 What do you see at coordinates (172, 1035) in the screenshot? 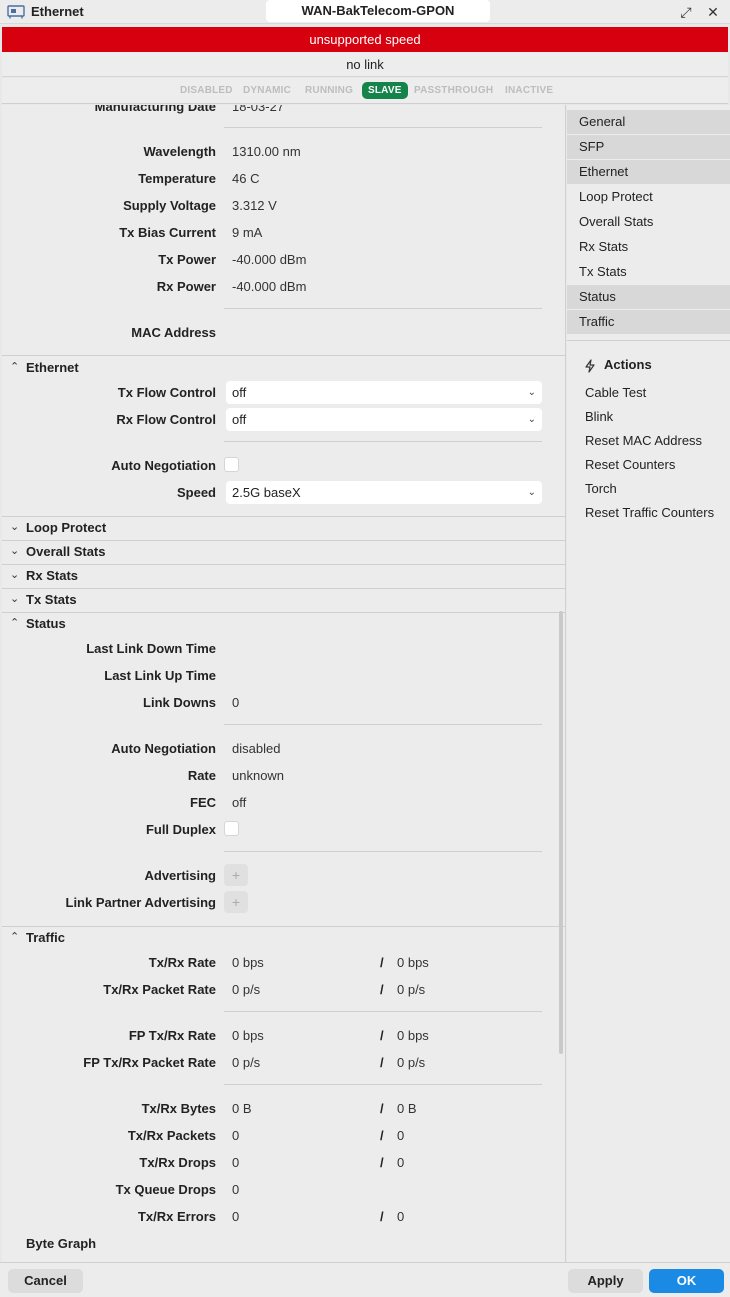
I see `fp-tx-rx-rate-label: FP Tx/Rx Rate` at bounding box center [172, 1035].